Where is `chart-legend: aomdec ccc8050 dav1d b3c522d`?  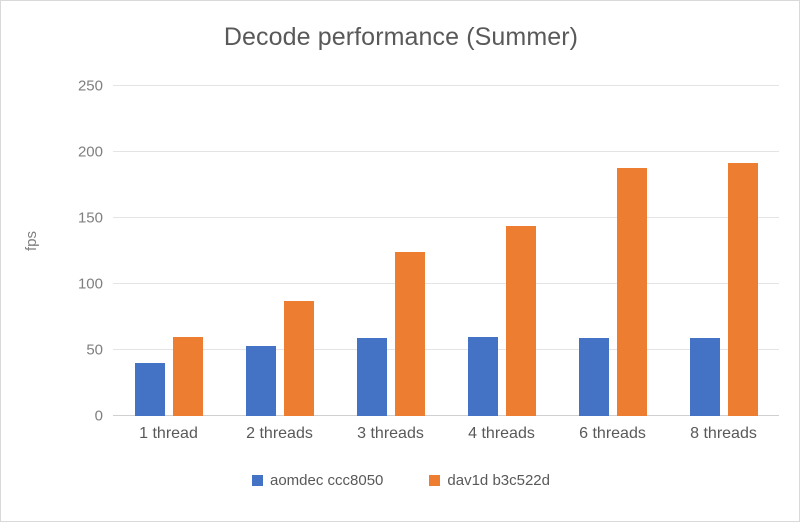 chart-legend: aomdec ccc8050 dav1d b3c522d is located at coordinates (400, 480).